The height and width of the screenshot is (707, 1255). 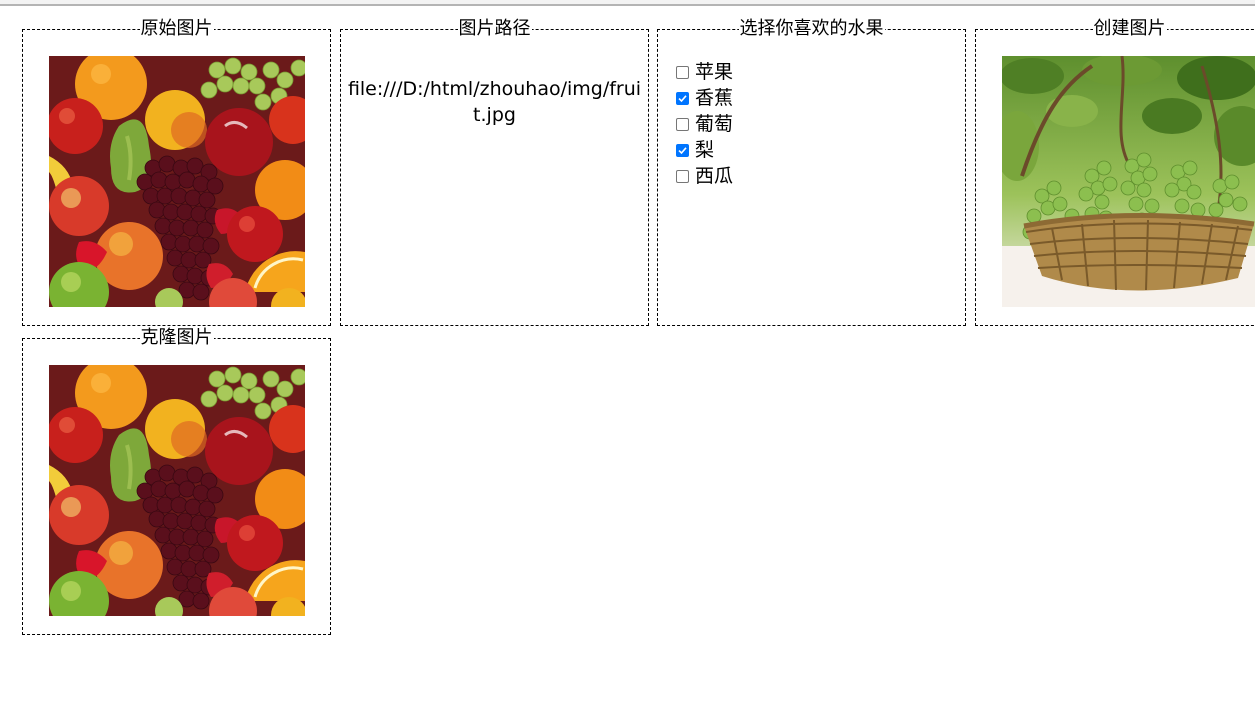 I want to click on fruit-option-watermelon: 西瓜, so click(x=704, y=176).